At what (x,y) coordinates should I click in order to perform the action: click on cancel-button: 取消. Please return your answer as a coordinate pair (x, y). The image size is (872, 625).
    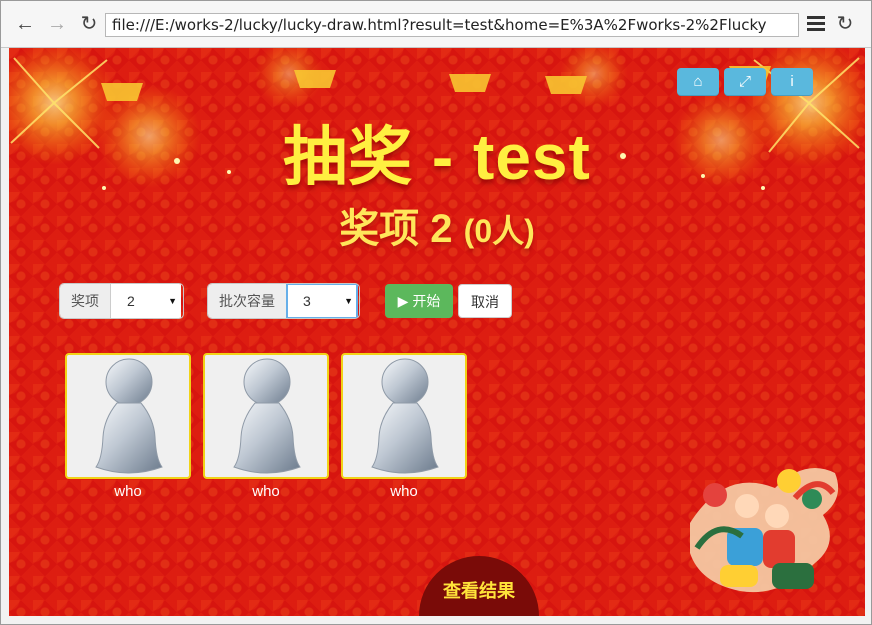
    Looking at the image, I should click on (485, 301).